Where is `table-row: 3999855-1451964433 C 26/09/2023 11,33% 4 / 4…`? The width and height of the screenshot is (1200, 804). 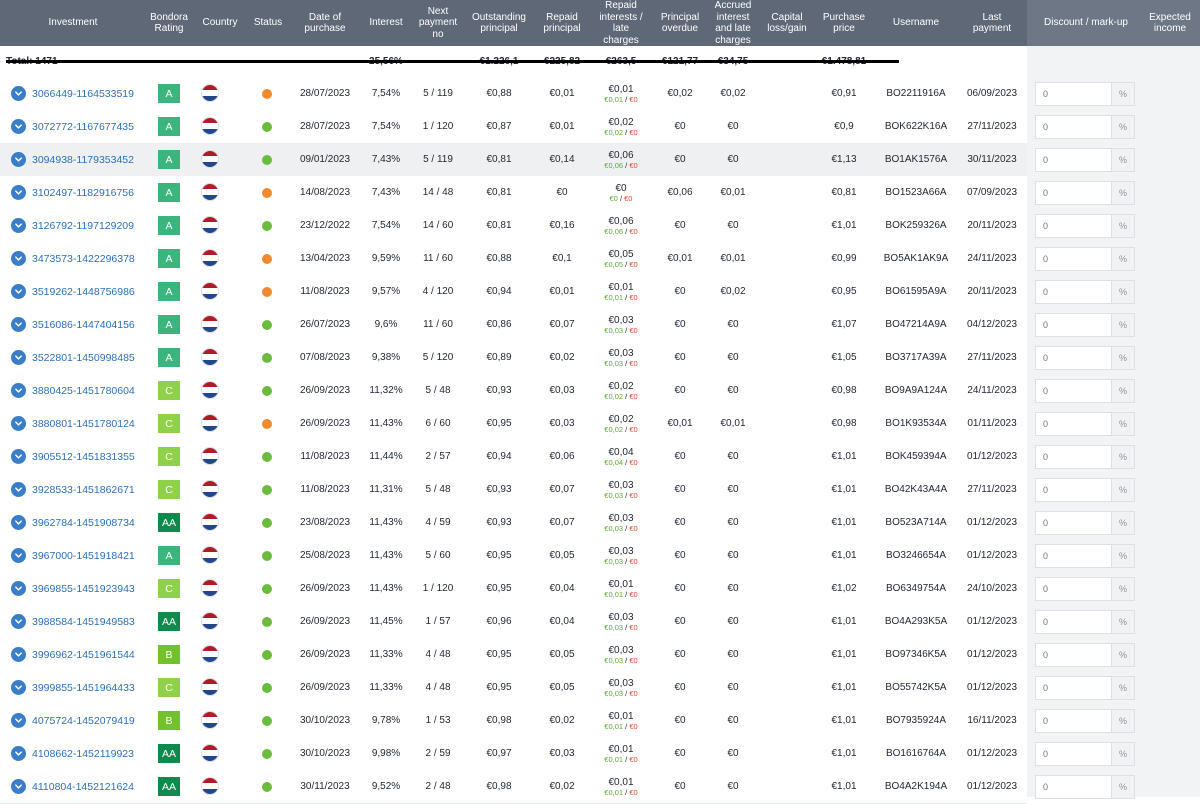
table-row: 3999855-1451964433 C 26/09/2023 11,33% 4 / 4… is located at coordinates (513, 688).